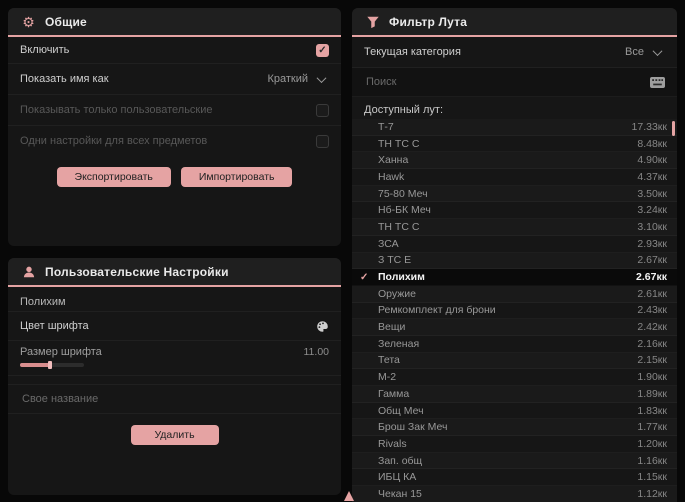  I want to click on loot-item: ✓ Полихим 2.67кк, so click(514, 277).